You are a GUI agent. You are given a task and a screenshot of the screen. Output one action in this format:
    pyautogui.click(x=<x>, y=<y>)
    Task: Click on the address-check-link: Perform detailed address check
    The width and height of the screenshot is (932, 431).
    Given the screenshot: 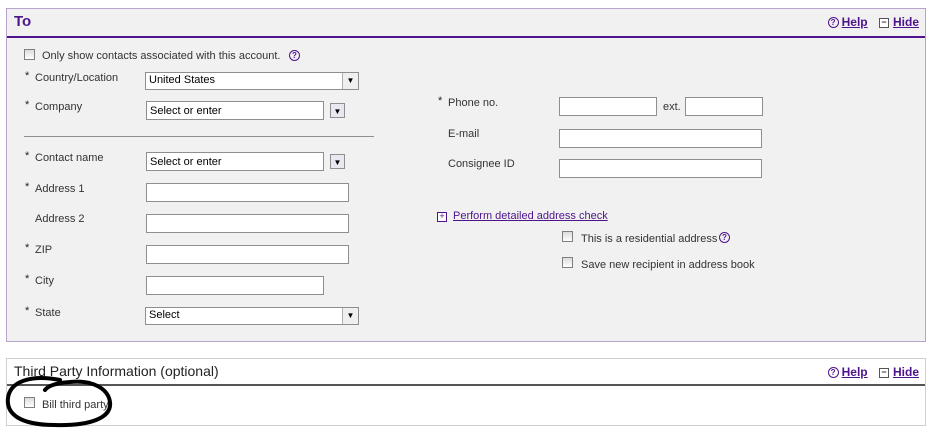 What is the action you would take?
    pyautogui.click(x=530, y=216)
    